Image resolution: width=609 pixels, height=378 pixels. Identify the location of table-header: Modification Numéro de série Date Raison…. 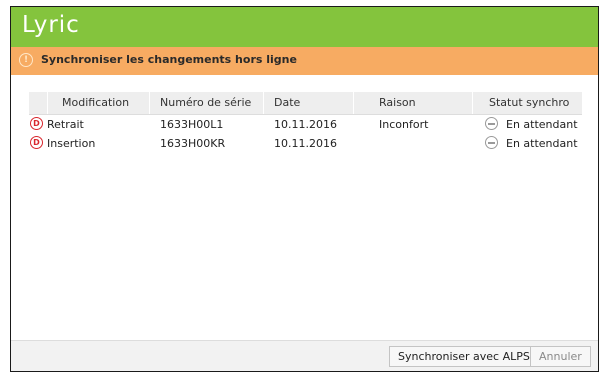
(305, 103).